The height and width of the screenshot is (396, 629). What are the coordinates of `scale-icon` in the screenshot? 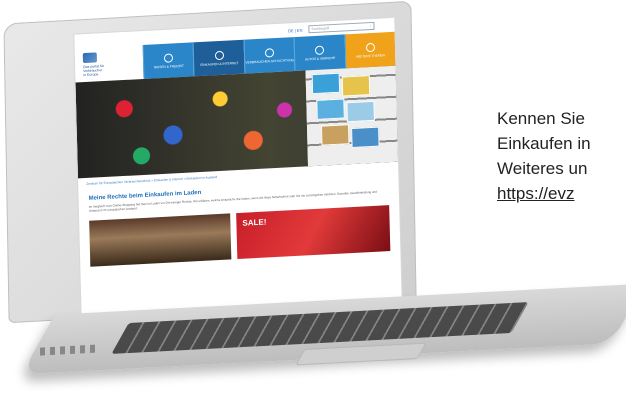 It's located at (269, 52).